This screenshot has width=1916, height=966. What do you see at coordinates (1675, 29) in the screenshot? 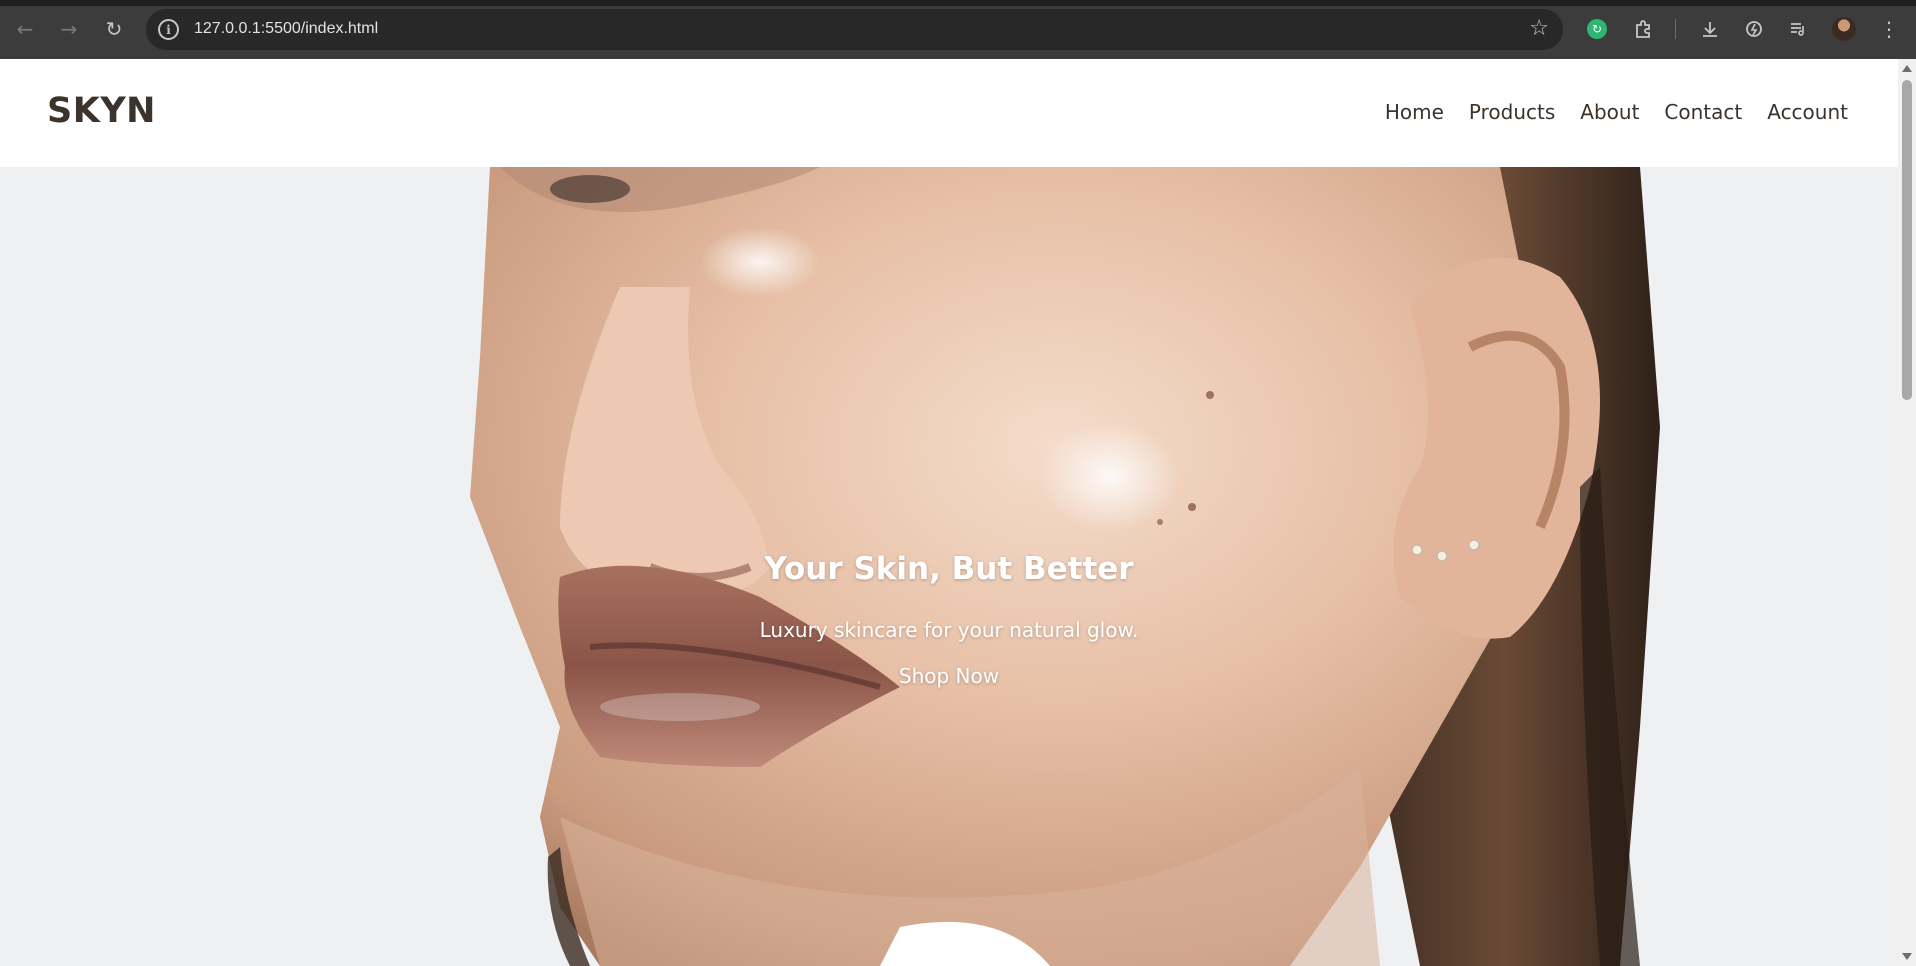
I see `toolbar-divider` at bounding box center [1675, 29].